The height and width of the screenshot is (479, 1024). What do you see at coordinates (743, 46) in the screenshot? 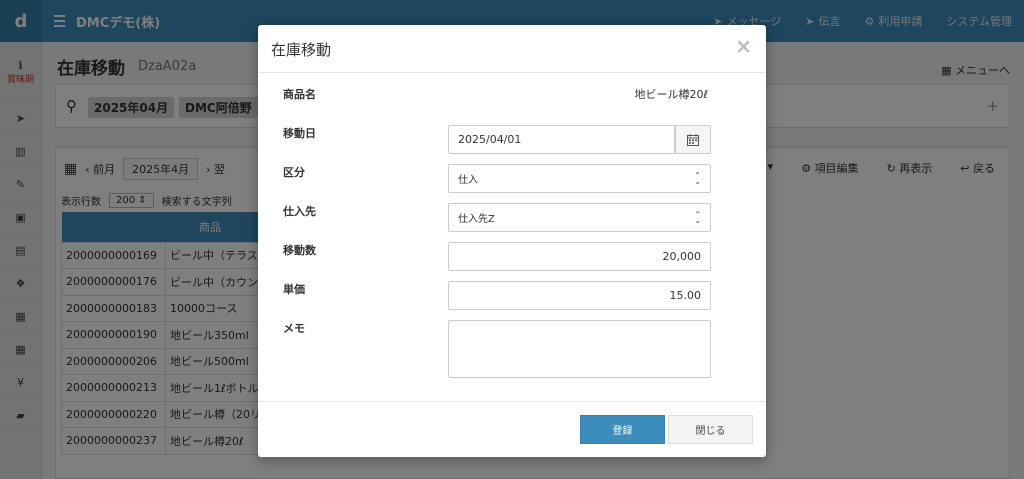
I see `close-icon: ×` at bounding box center [743, 46].